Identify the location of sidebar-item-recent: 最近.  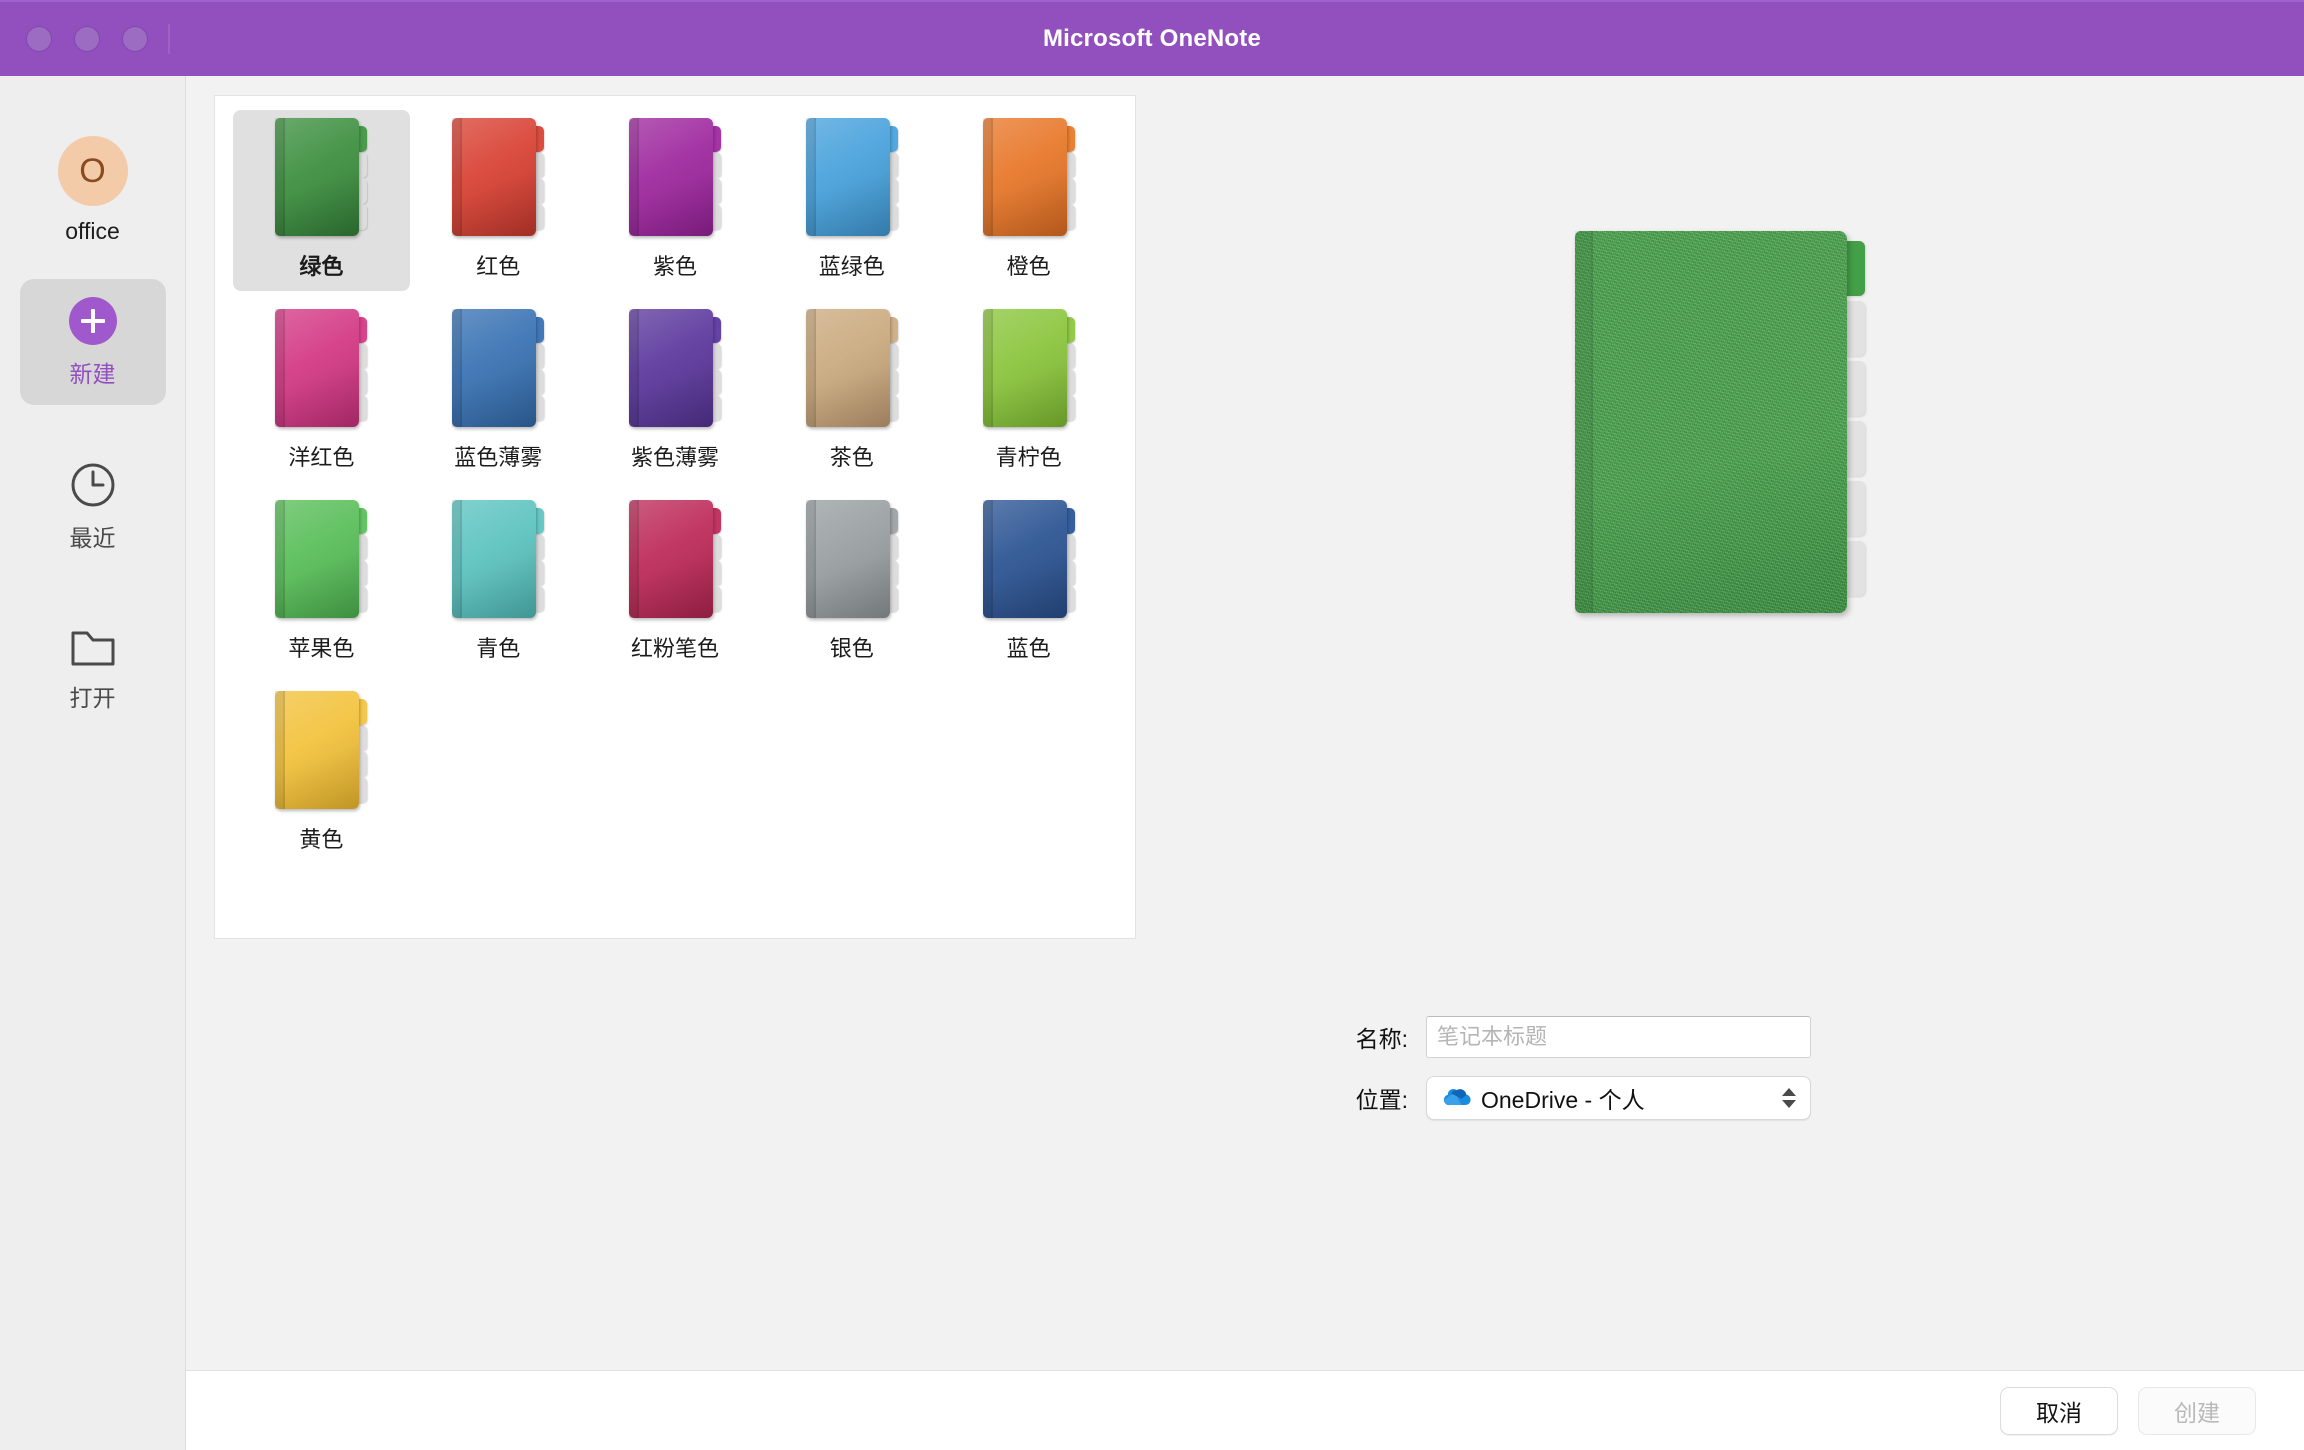
(93, 506).